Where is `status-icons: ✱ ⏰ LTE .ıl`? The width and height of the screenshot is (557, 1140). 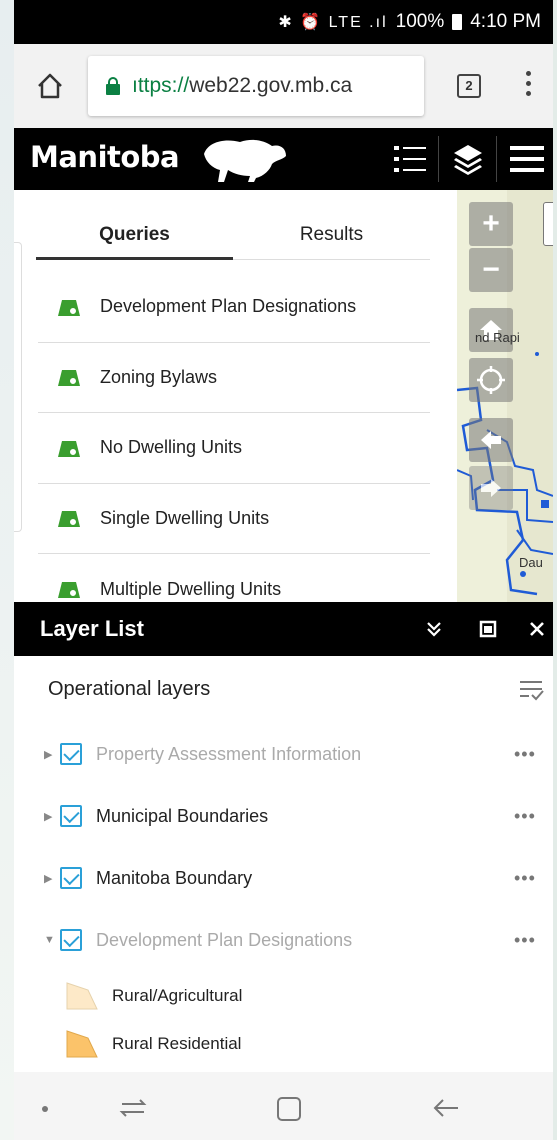 status-icons: ✱ ⏰ LTE .ıl is located at coordinates (333, 22).